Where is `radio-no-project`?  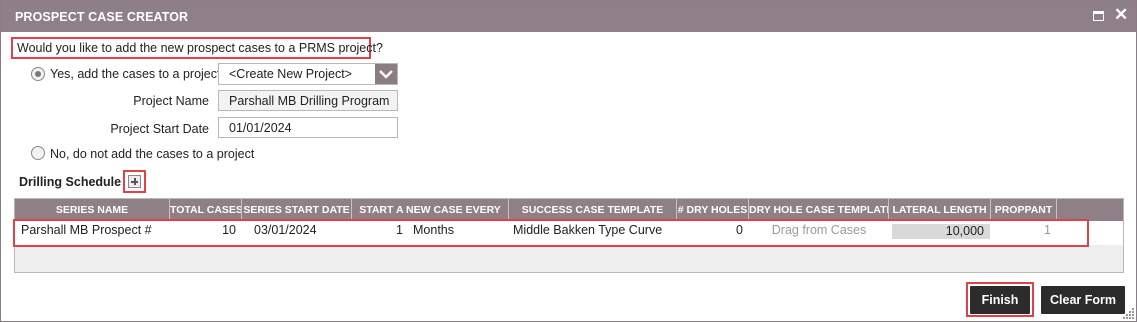 radio-no-project is located at coordinates (38, 153).